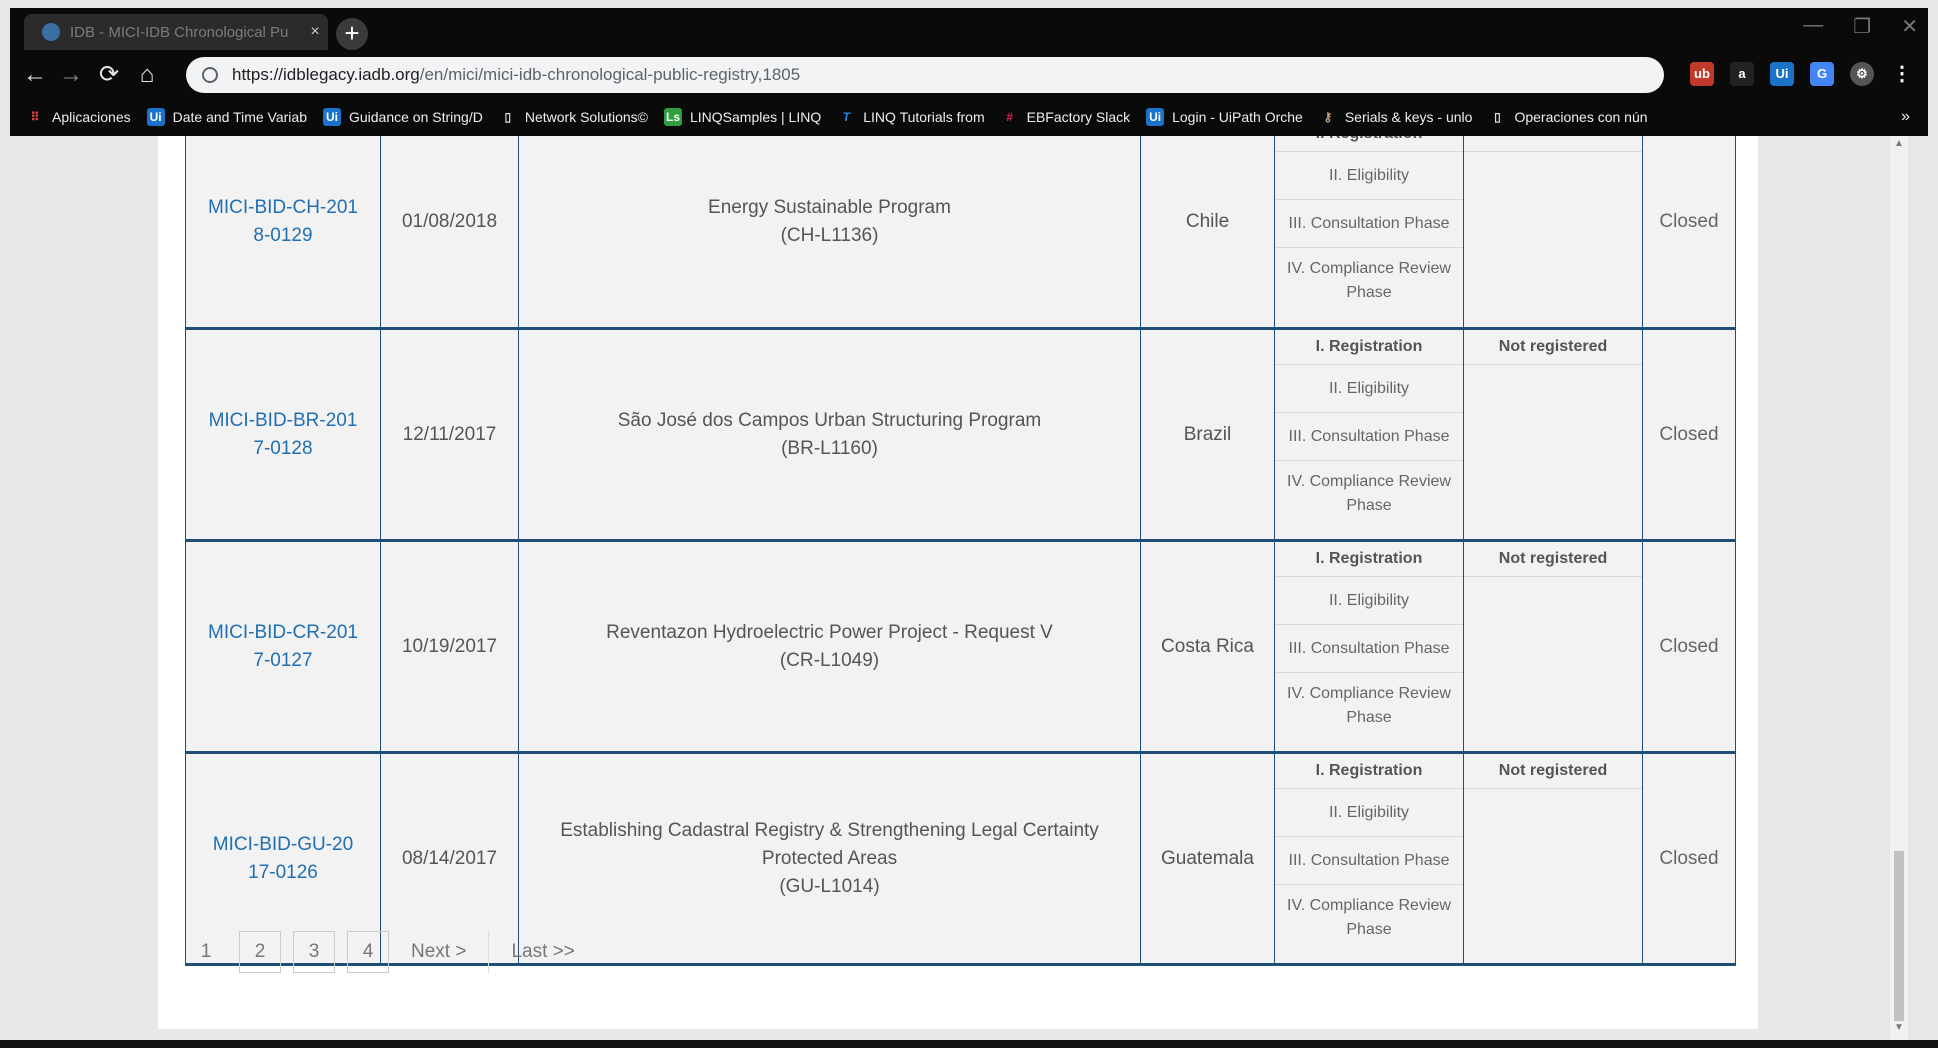 The image size is (1938, 1048). Describe the element at coordinates (283, 435) in the screenshot. I see `case-code-link: MICI-BID-BR-2017-0128` at that location.